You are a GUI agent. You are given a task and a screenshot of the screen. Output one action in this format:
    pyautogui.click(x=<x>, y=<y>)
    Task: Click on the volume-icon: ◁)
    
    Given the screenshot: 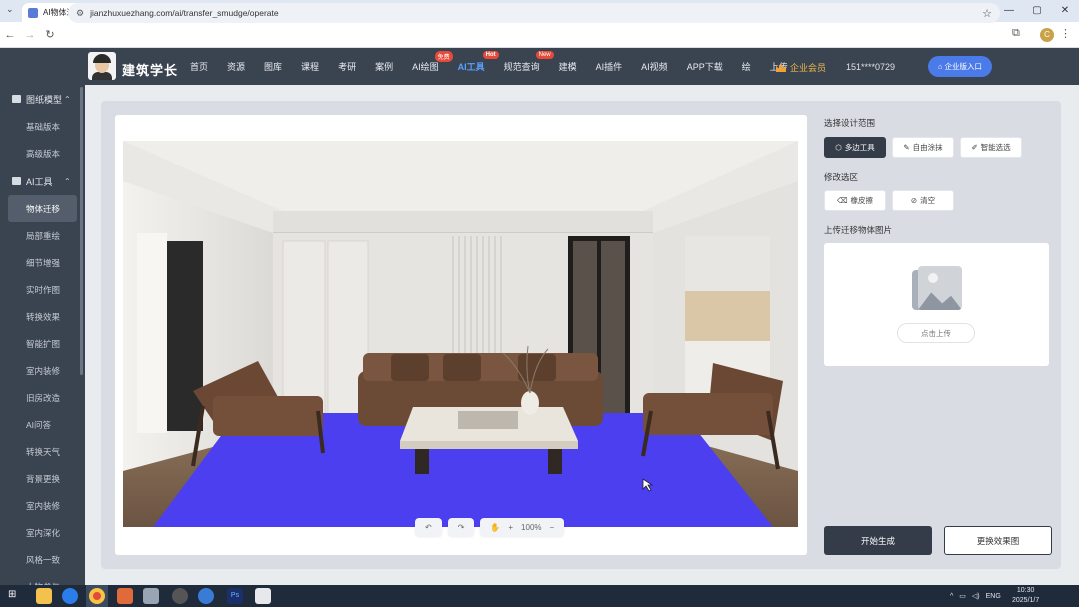 What is the action you would take?
    pyautogui.click(x=976, y=596)
    